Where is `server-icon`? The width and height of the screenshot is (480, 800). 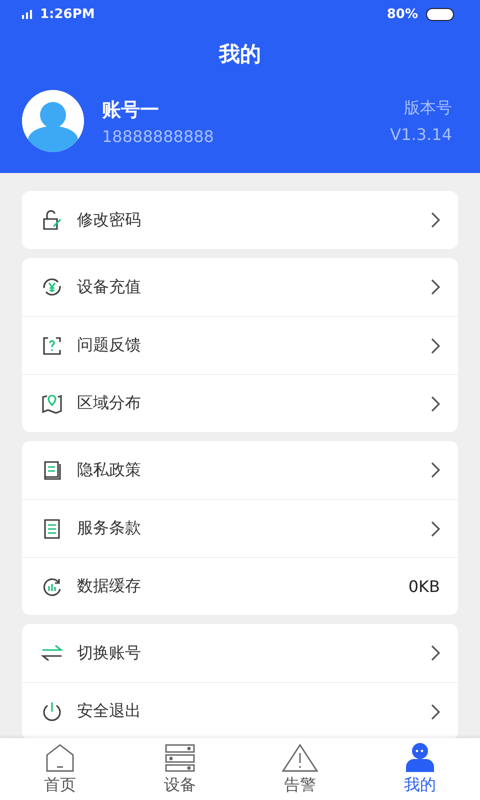
server-icon is located at coordinates (180, 758).